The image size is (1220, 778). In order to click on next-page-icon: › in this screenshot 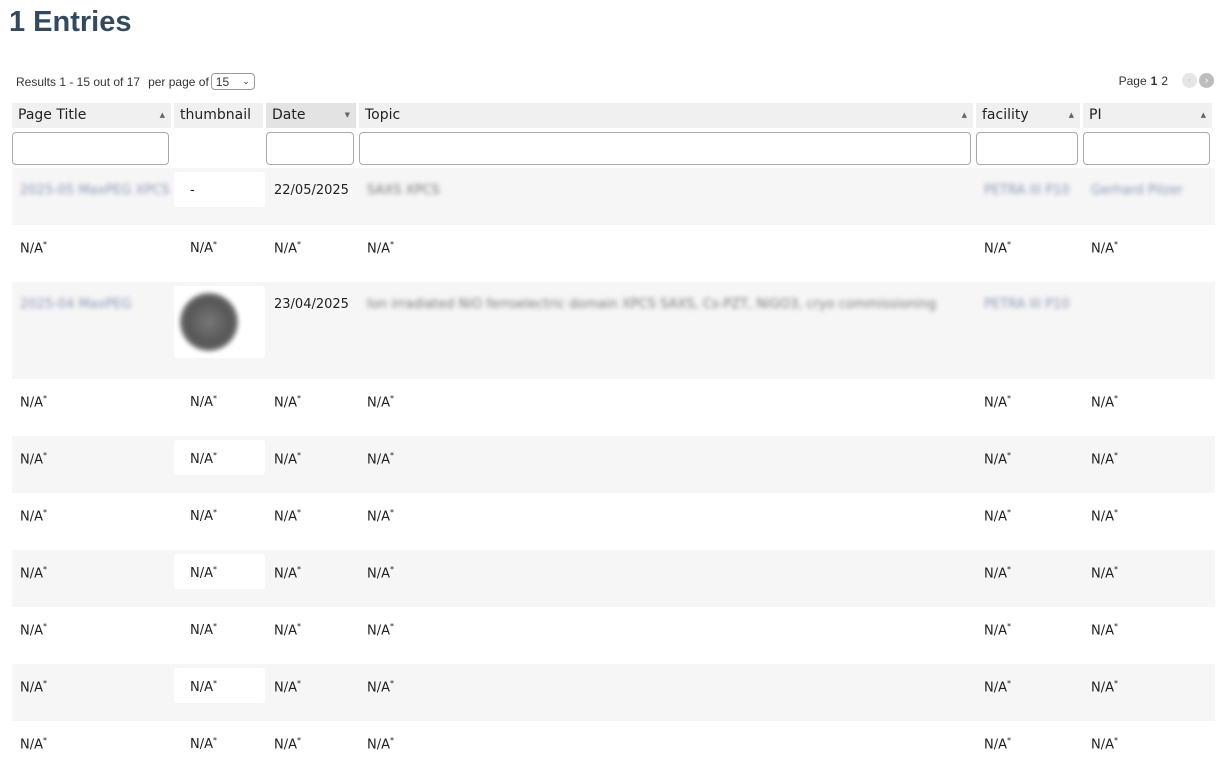, I will do `click(1206, 80)`.